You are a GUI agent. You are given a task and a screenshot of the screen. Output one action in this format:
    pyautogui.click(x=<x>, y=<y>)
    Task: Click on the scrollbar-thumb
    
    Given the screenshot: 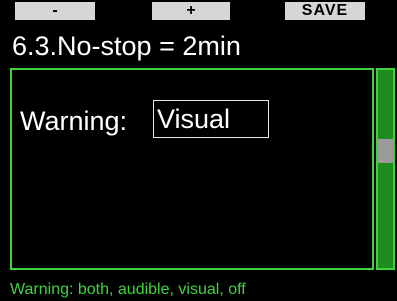 What is the action you would take?
    pyautogui.click(x=385, y=151)
    